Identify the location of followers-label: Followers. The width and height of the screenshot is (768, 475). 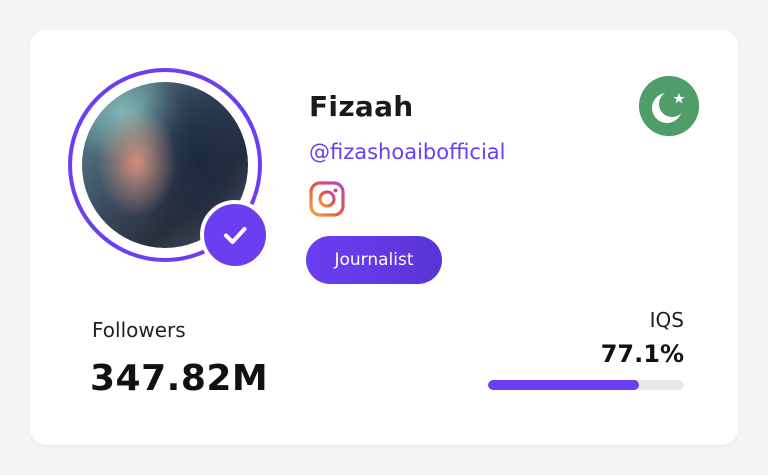
(139, 330).